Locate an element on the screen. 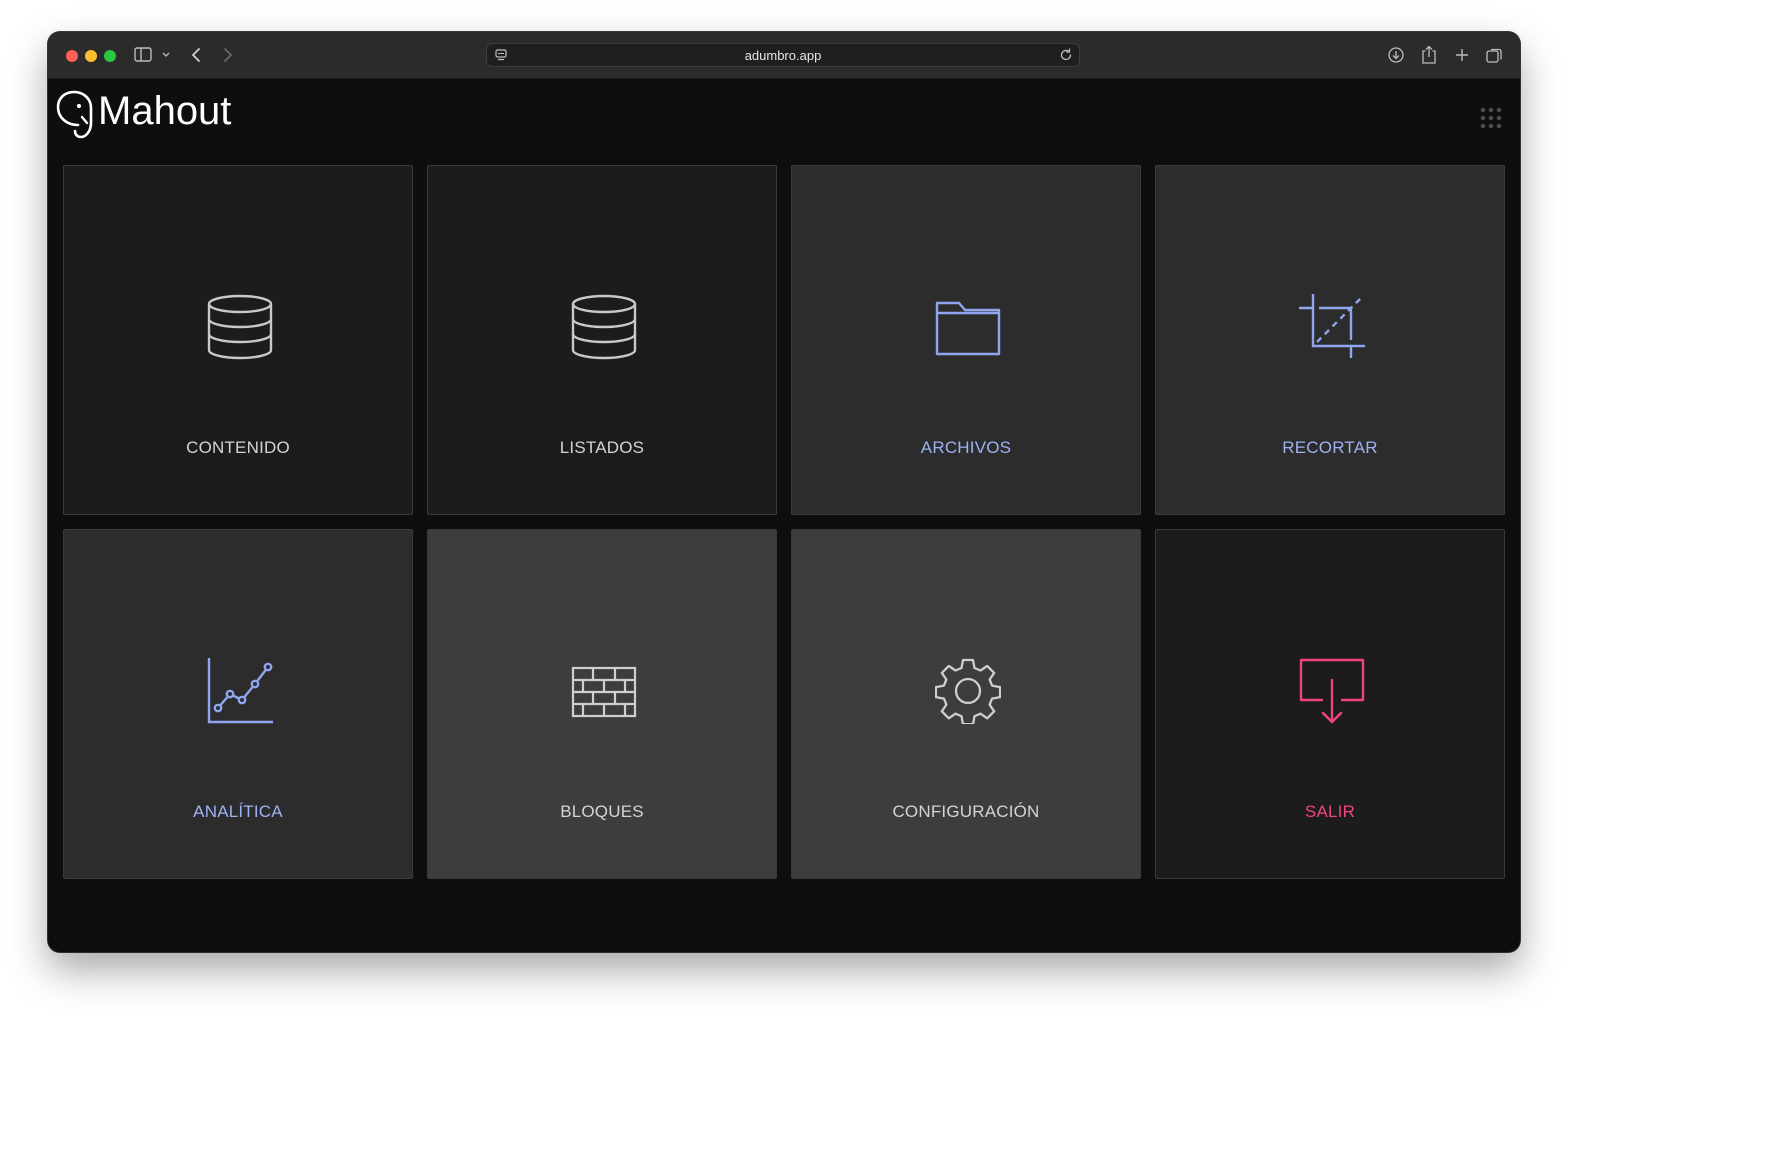 This screenshot has width=1790, height=1161. tabs-icon is located at coordinates (1493, 55).